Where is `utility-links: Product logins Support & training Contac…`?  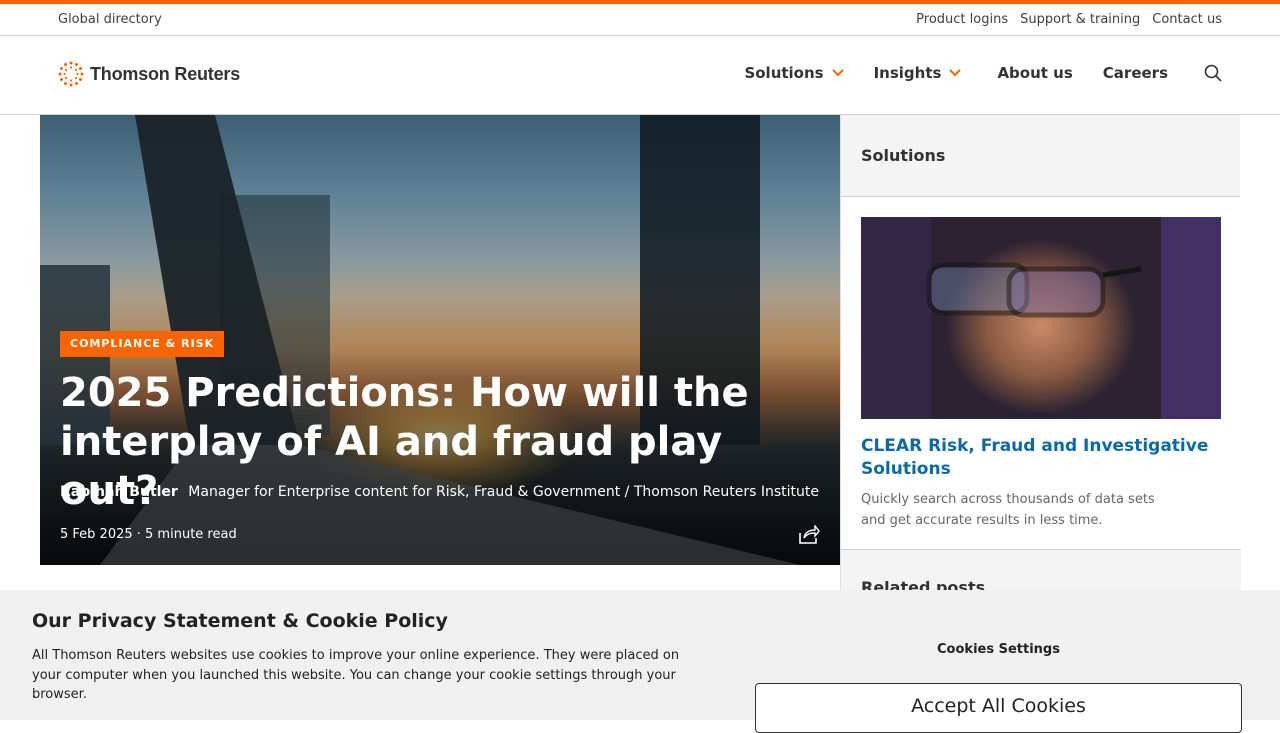 utility-links: Product logins Support & training Contac… is located at coordinates (1069, 19).